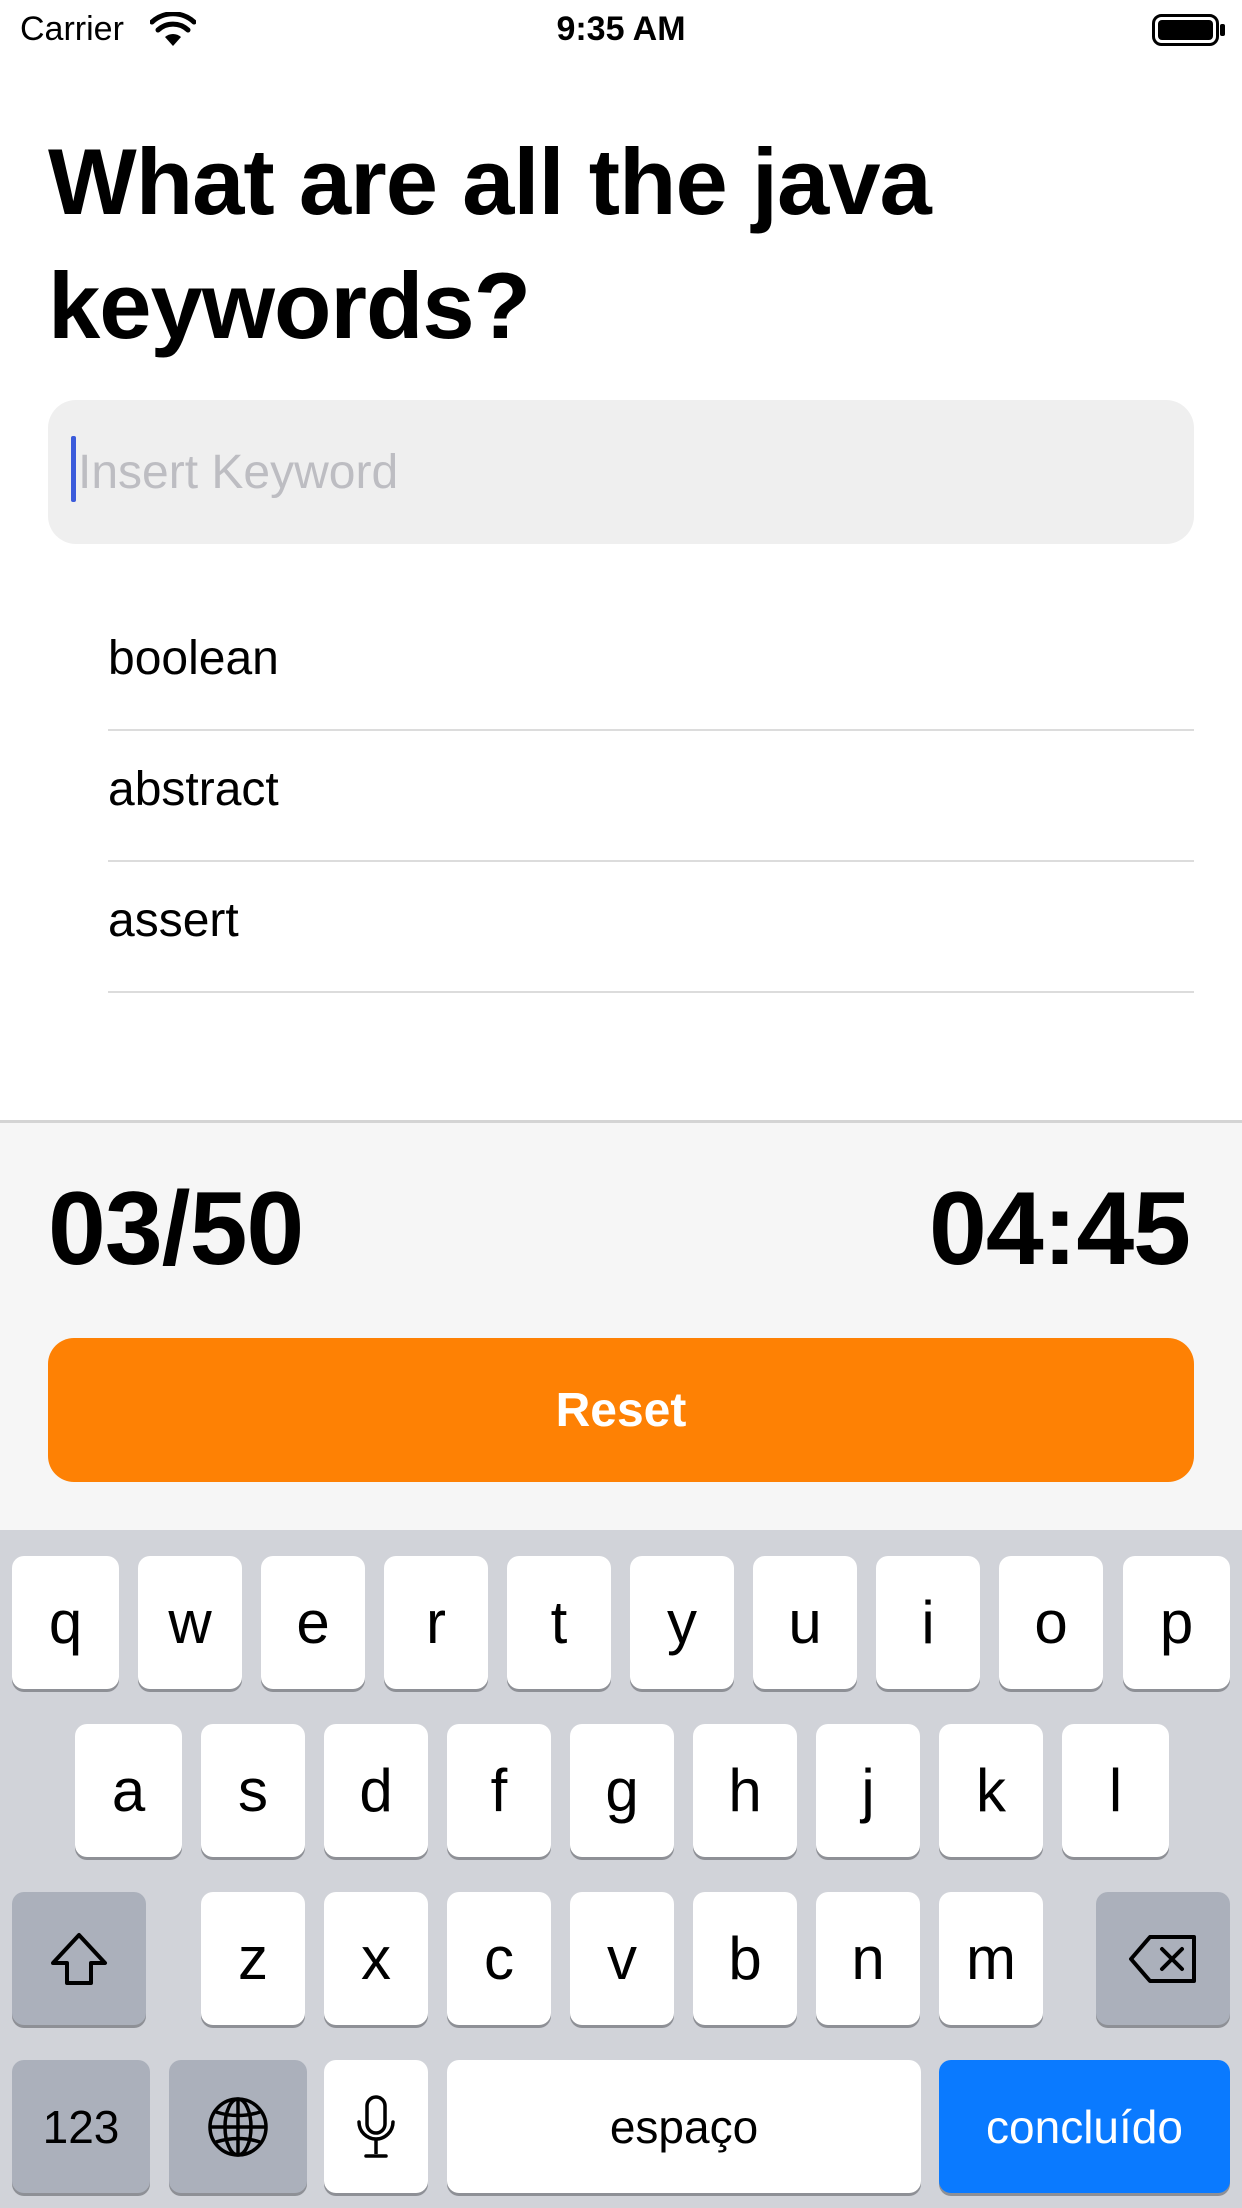  What do you see at coordinates (928, 1622) in the screenshot?
I see `key-i: i` at bounding box center [928, 1622].